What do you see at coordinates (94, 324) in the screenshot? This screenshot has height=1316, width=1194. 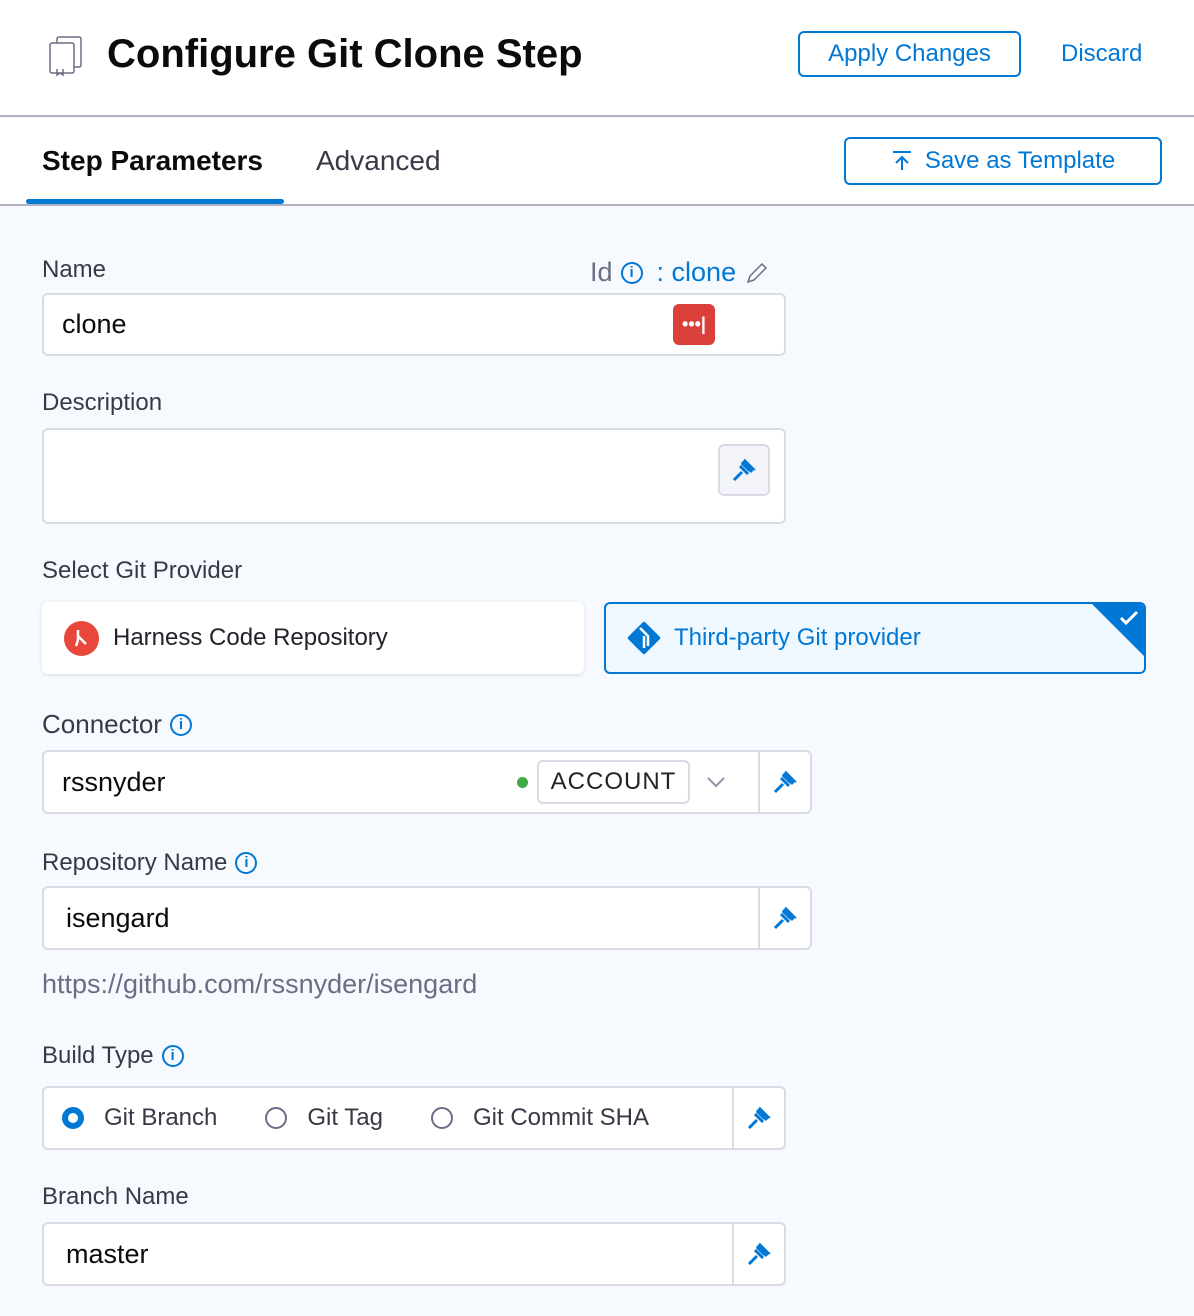 I see `name-value: clone` at bounding box center [94, 324].